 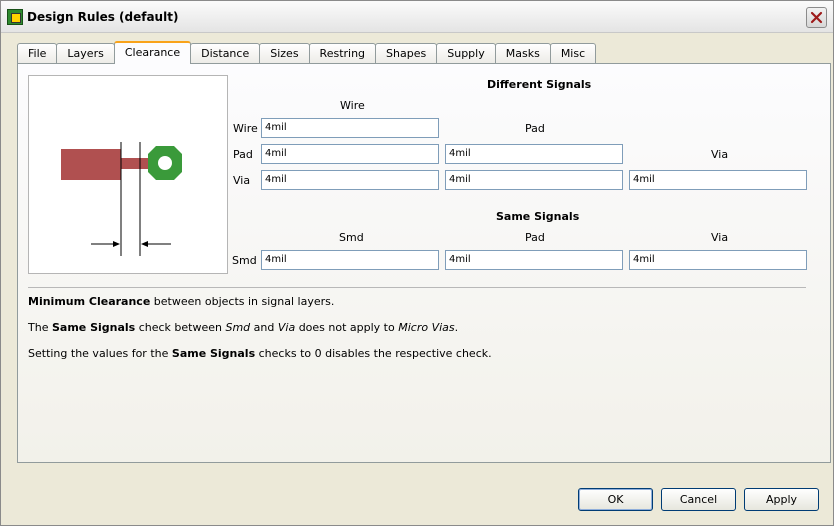 What do you see at coordinates (85, 53) in the screenshot?
I see `tab-layers: Layers` at bounding box center [85, 53].